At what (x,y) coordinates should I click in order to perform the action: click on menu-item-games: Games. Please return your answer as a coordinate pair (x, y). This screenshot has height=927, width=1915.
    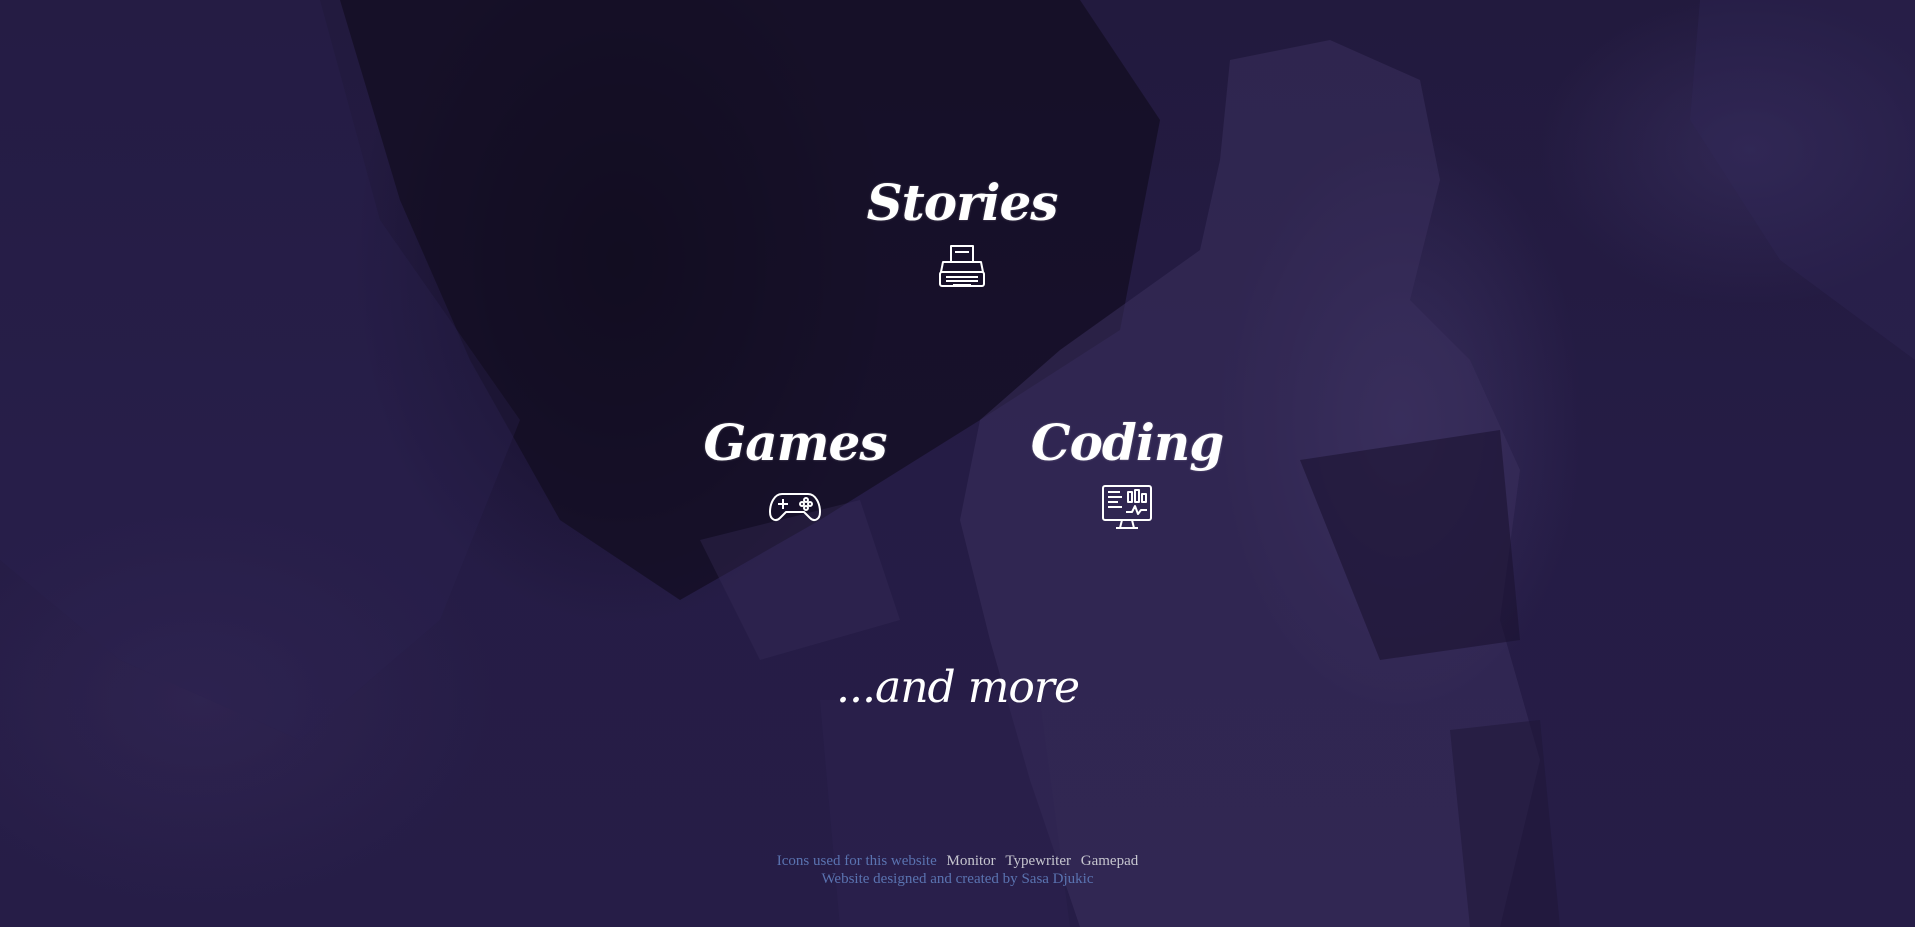
    Looking at the image, I should click on (795, 476).